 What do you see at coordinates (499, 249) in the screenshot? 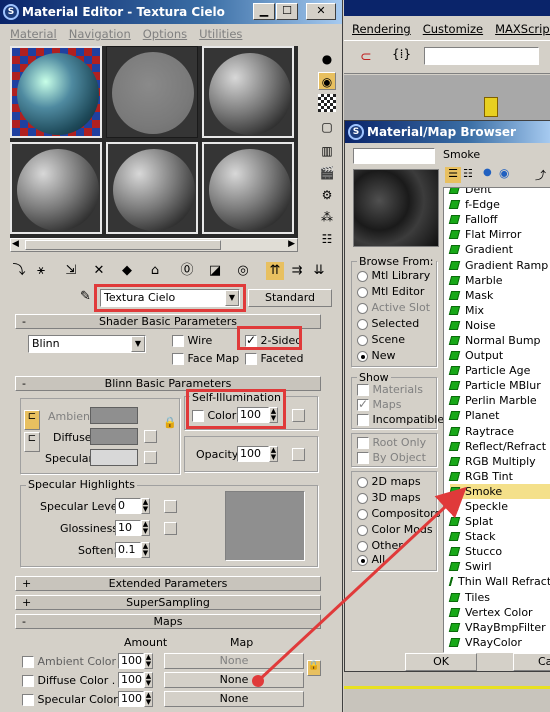
I see `map-list-item: Gradient` at bounding box center [499, 249].